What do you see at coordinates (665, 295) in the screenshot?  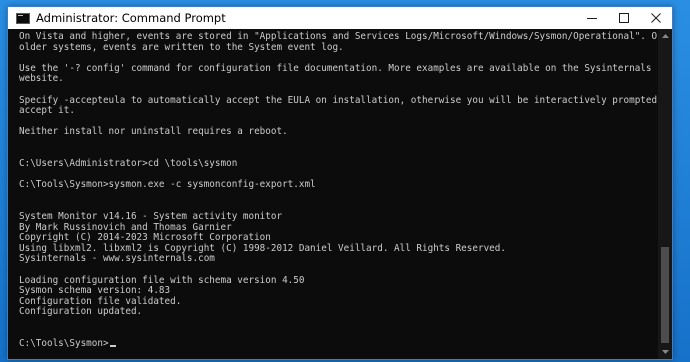 I see `scroll-thumb` at bounding box center [665, 295].